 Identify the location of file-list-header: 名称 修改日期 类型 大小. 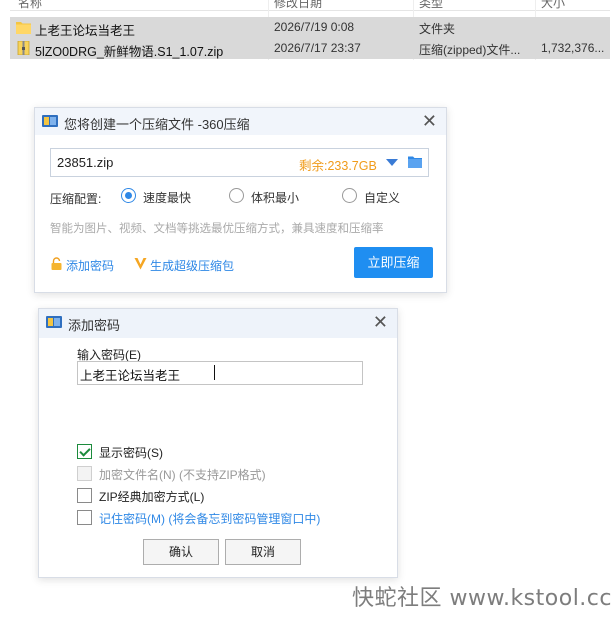
(310, 5).